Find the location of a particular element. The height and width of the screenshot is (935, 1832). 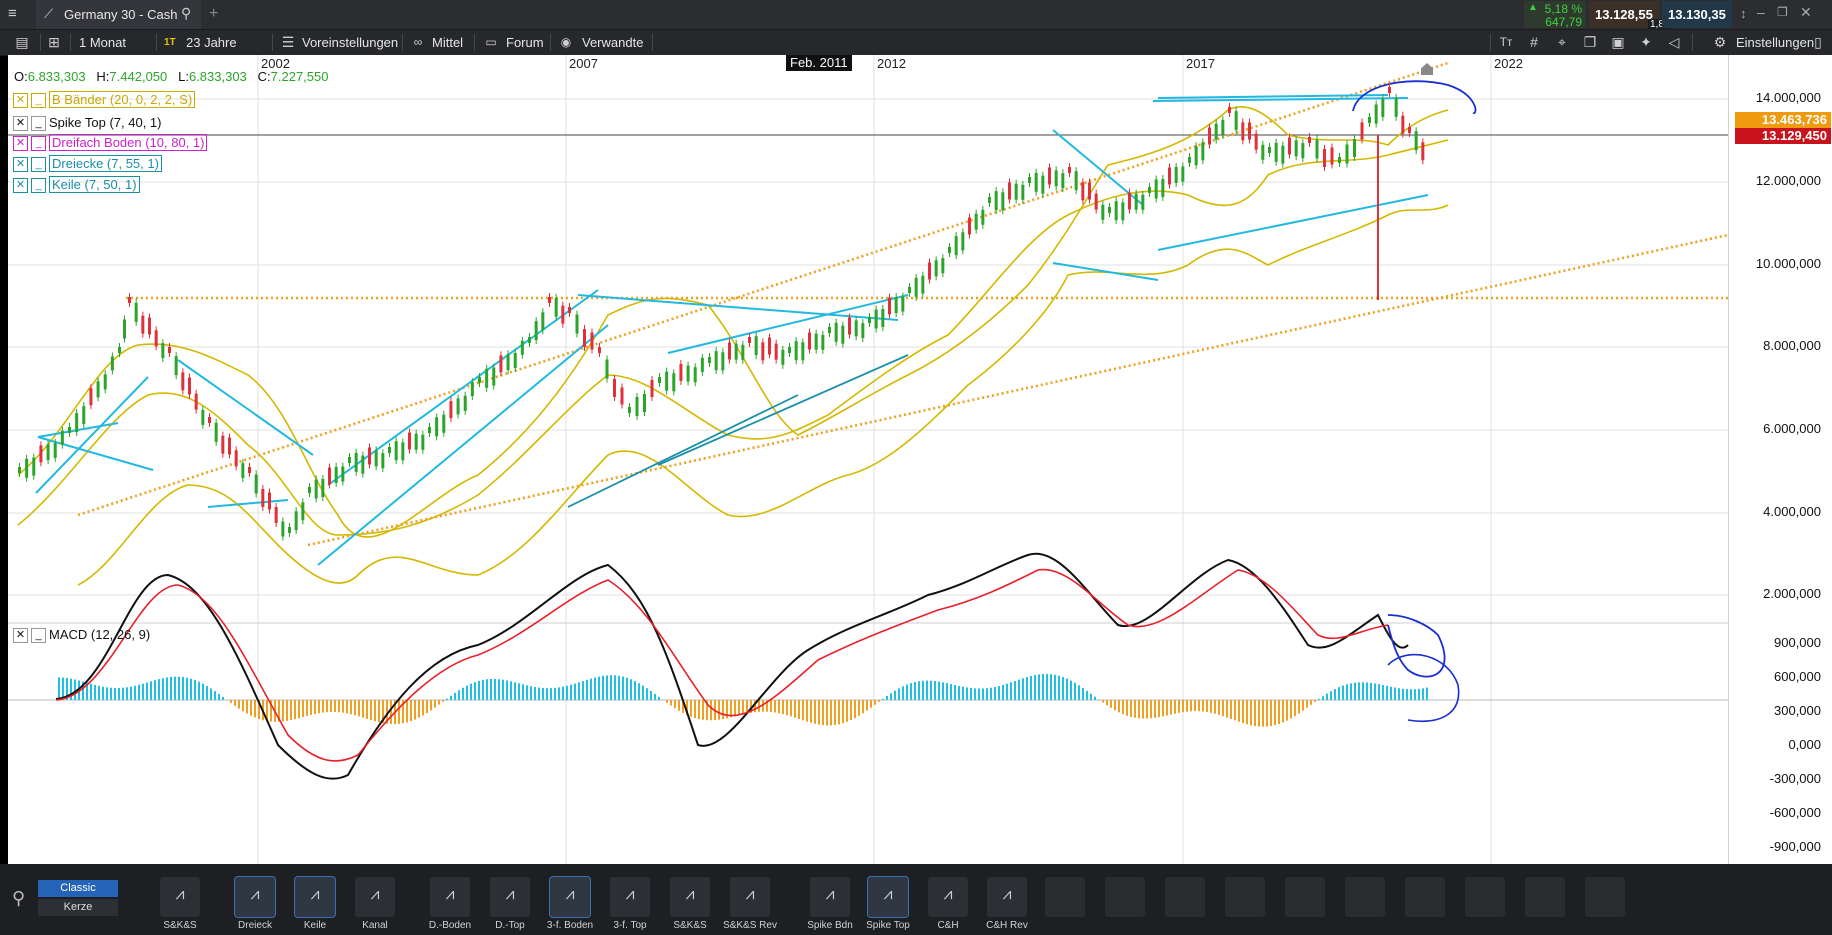

indicator-triangles: ✕ _ Dreiecke (7, 55, 1) is located at coordinates (87, 164).